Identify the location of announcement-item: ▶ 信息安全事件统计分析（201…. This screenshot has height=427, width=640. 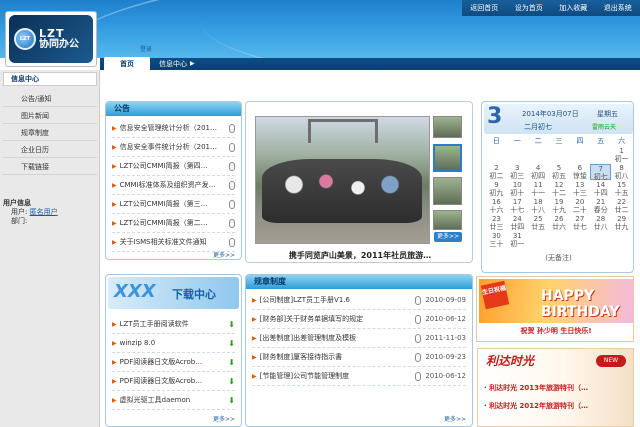
(173, 147).